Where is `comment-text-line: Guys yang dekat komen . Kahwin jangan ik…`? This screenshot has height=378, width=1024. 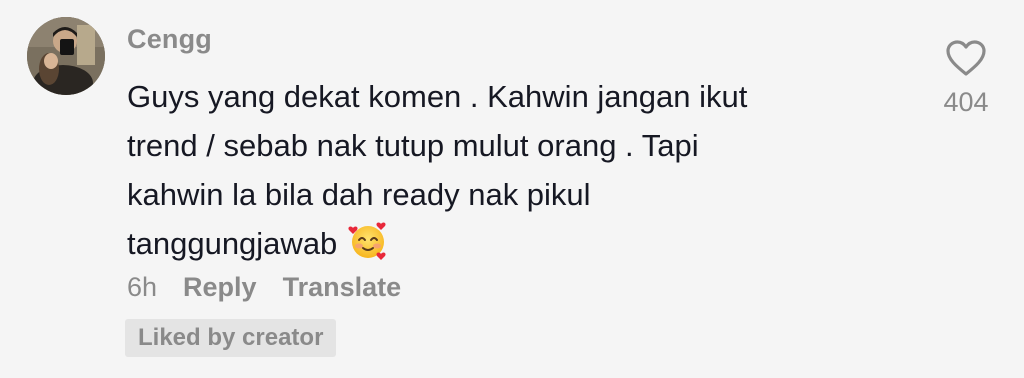 comment-text-line: Guys yang dekat komen . Kahwin jangan ik… is located at coordinates (437, 96).